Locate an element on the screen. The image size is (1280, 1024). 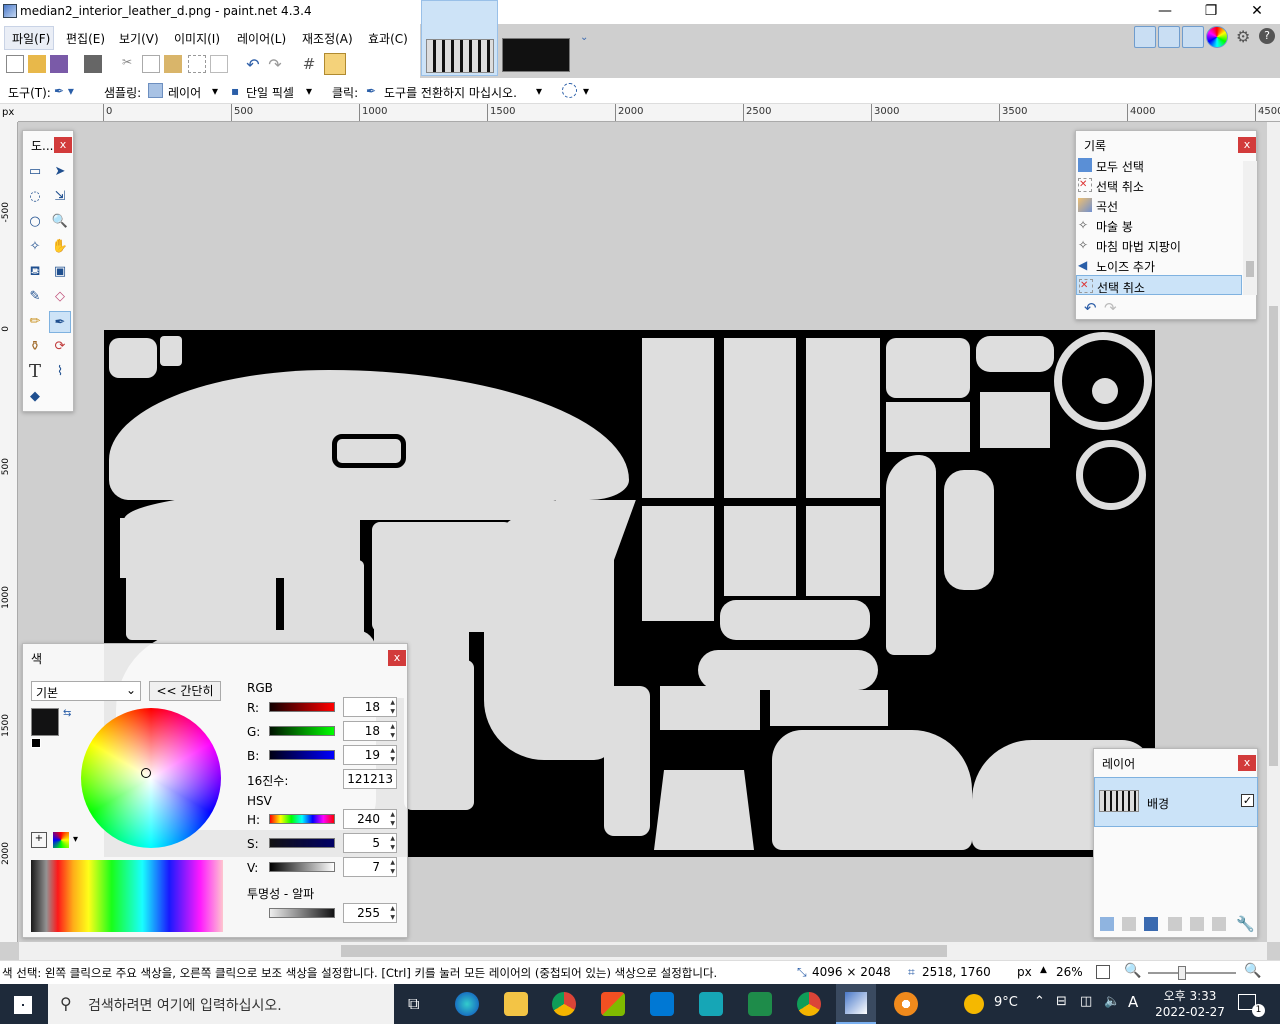
maps-icon is located at coordinates (760, 1004).